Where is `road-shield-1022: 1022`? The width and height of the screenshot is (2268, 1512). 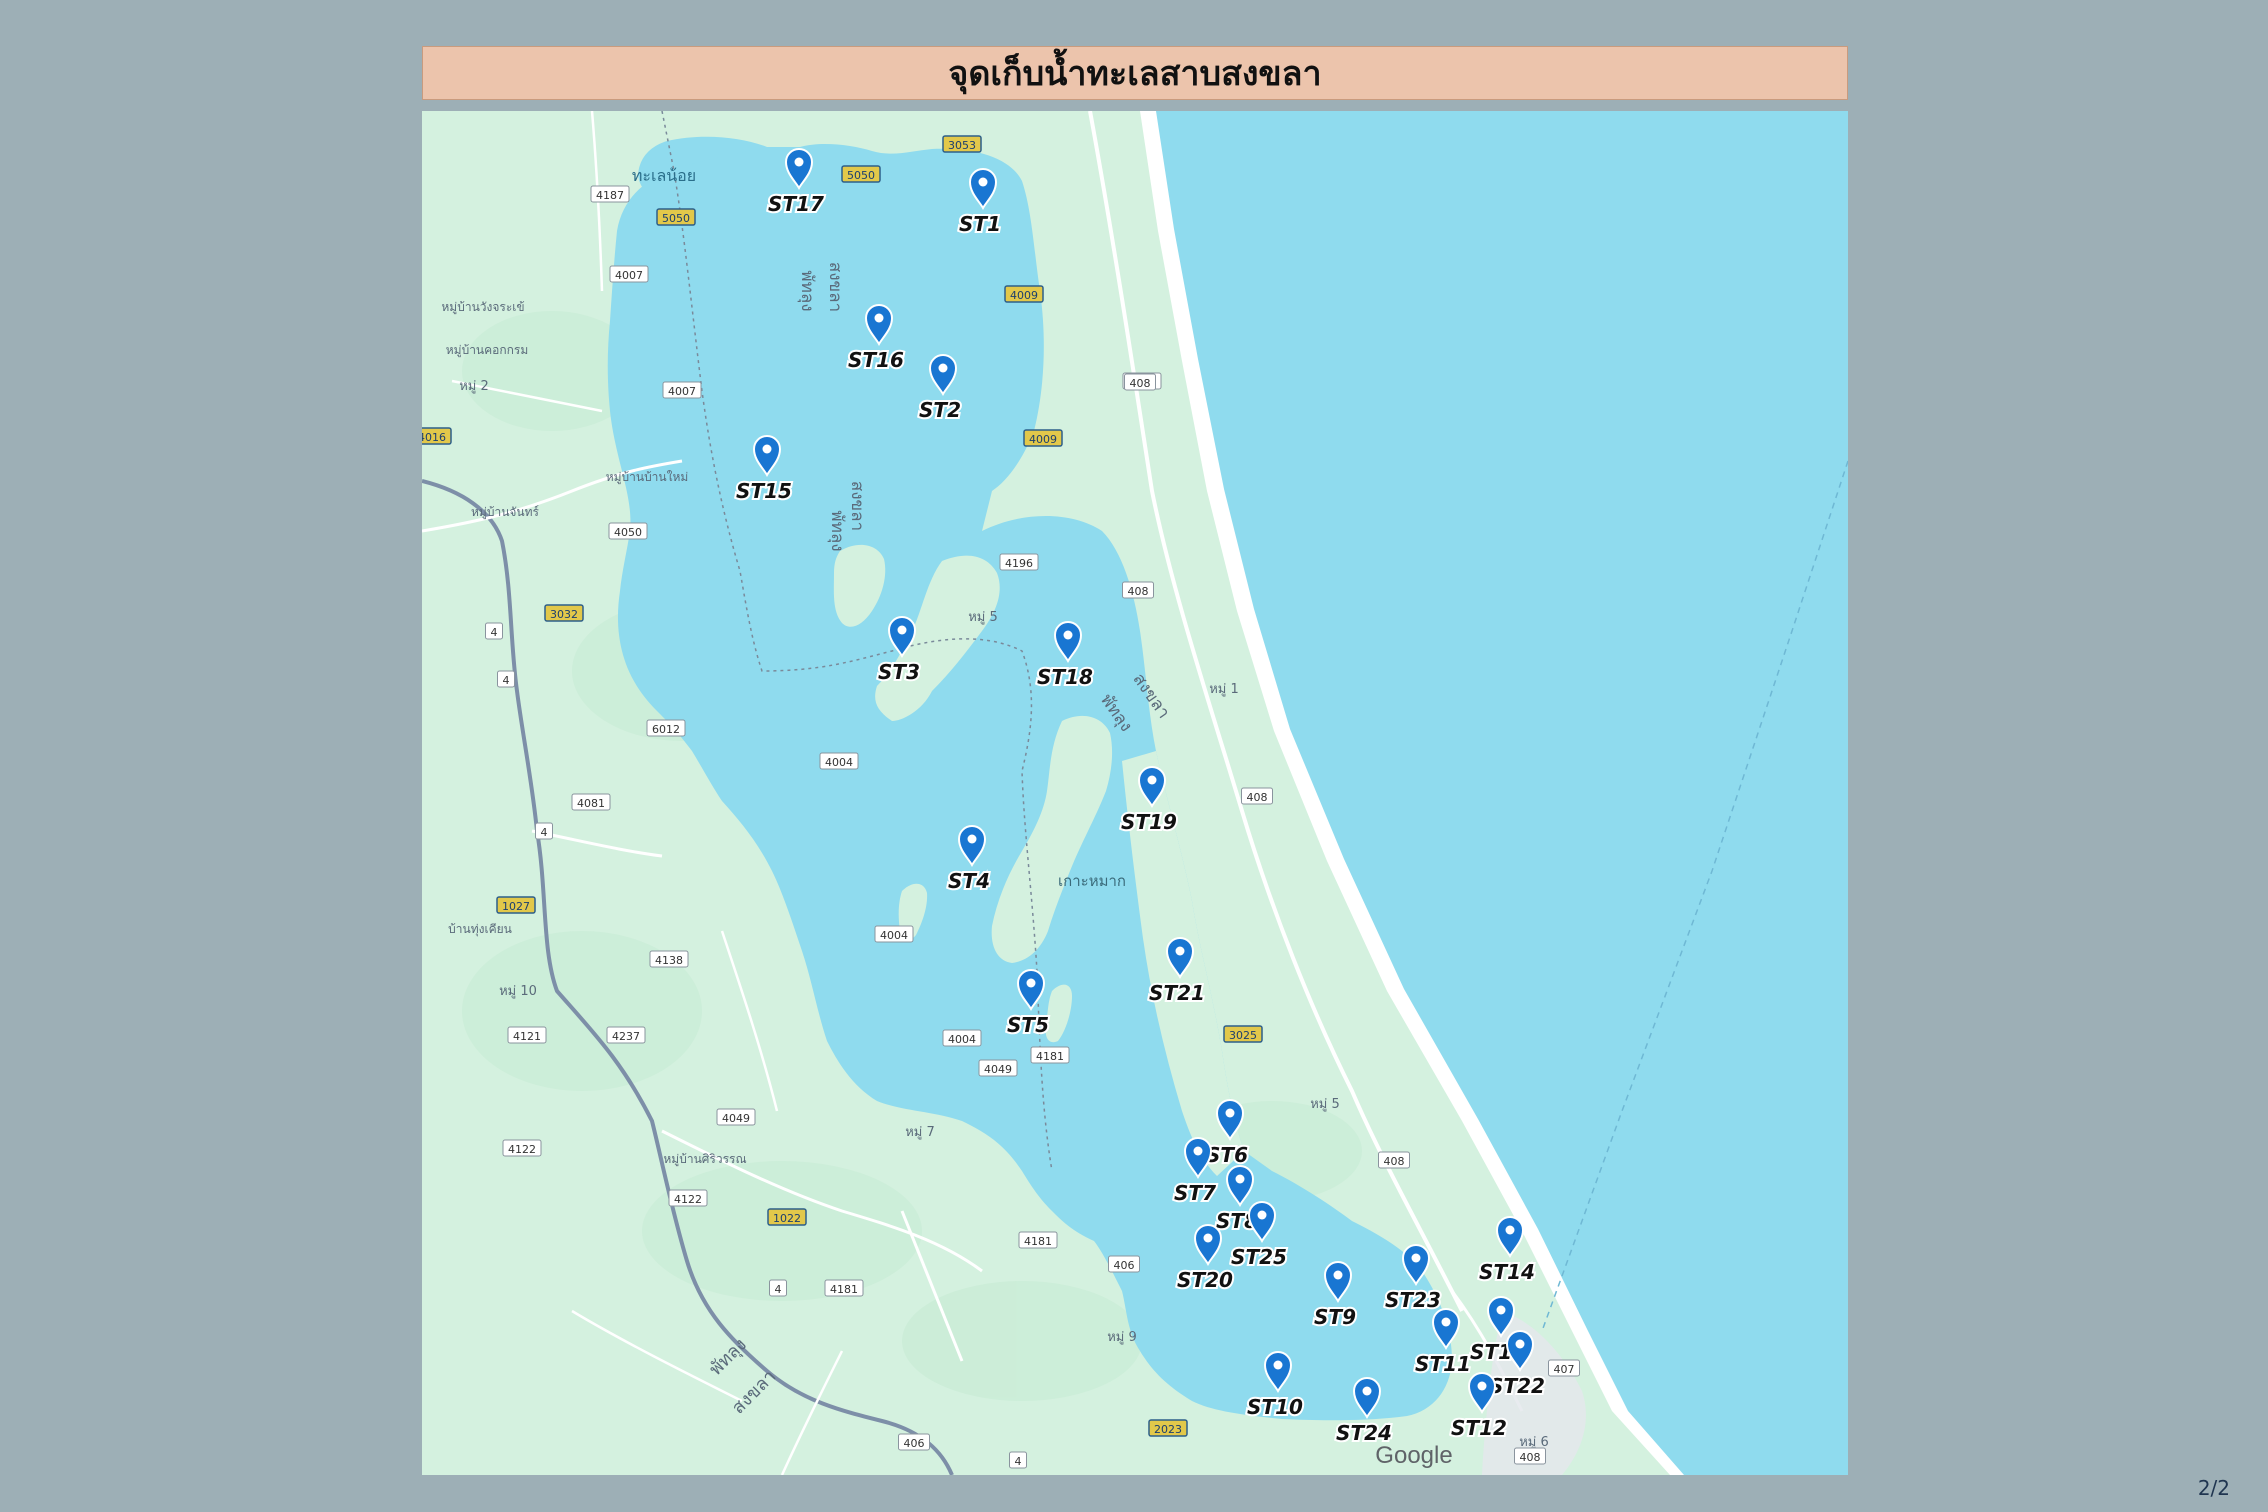 road-shield-1022: 1022 is located at coordinates (787, 1217).